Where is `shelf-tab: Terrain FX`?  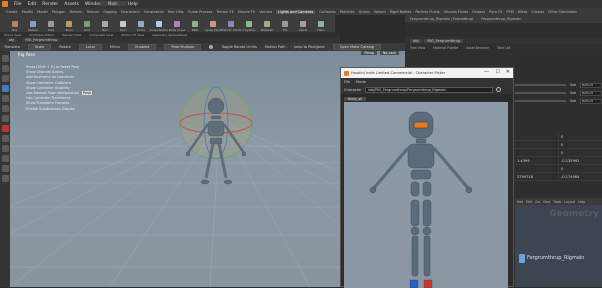 shelf-tab: Terrain FX is located at coordinates (224, 12).